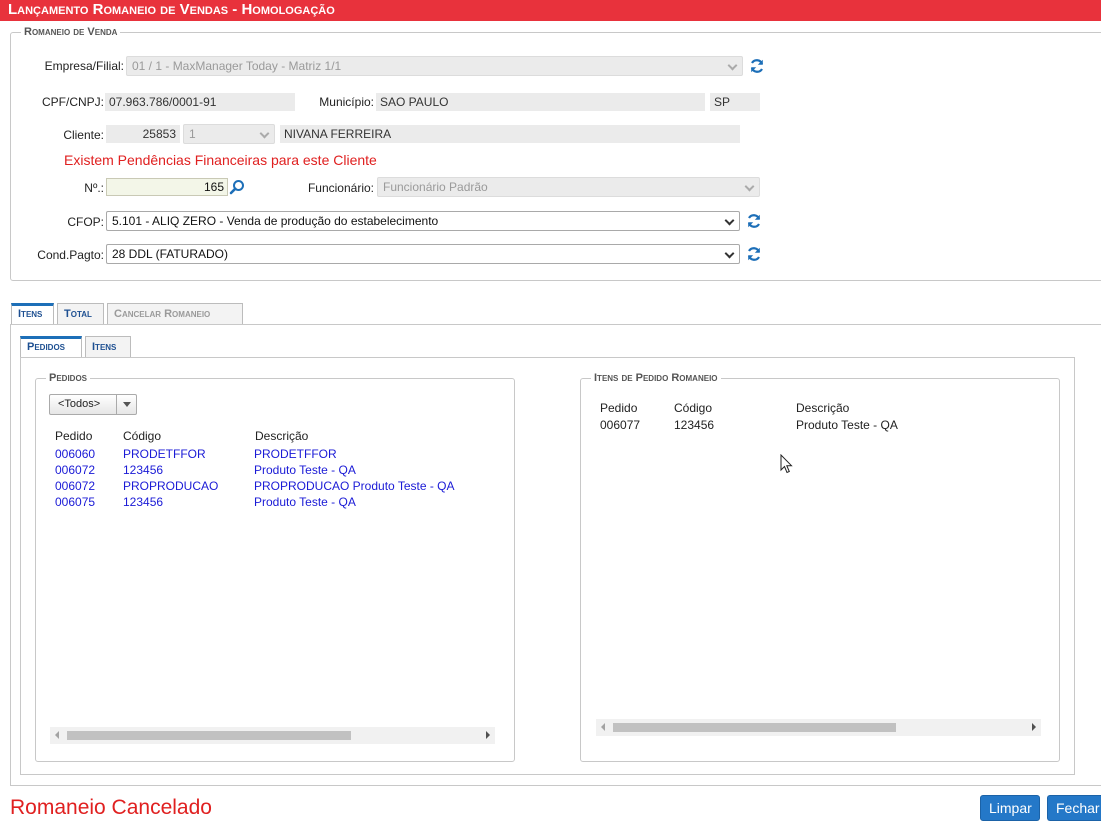 The image size is (1101, 834). What do you see at coordinates (435, 187) in the screenshot?
I see `funcionario-value: Funcionário Padrão` at bounding box center [435, 187].